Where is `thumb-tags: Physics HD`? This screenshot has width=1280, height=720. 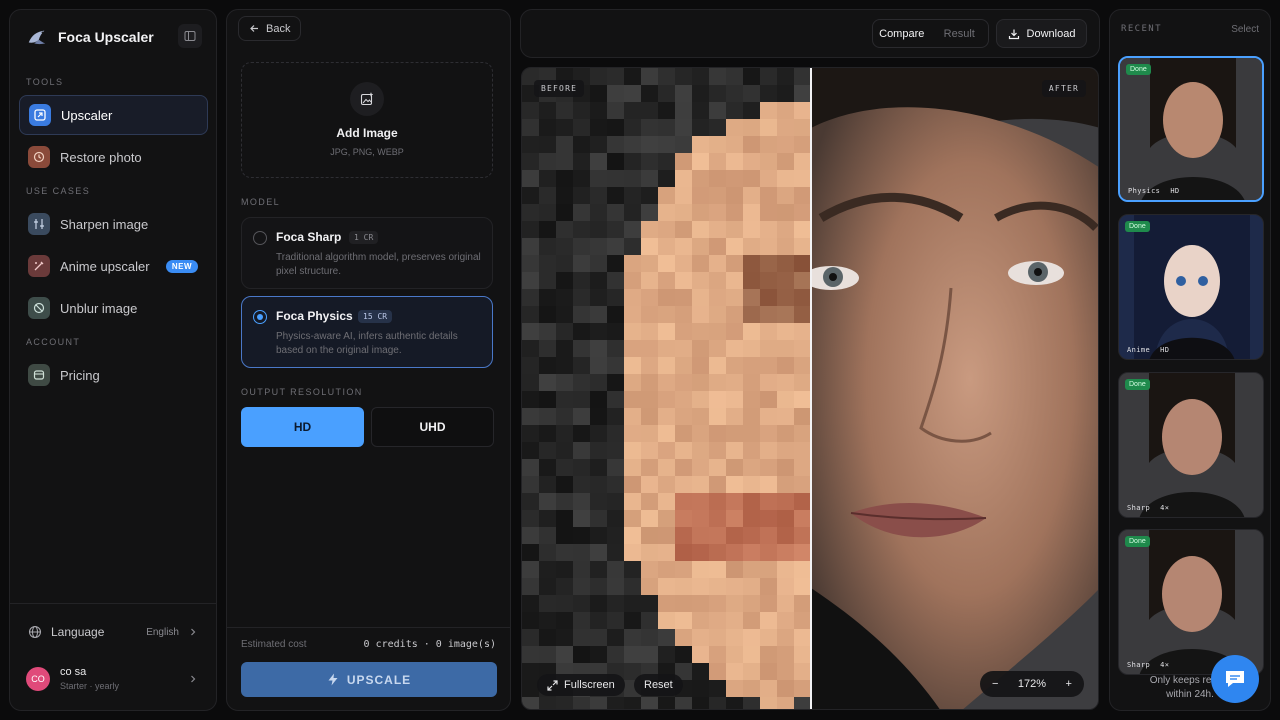
thumb-tags: Physics HD is located at coordinates (1154, 191).